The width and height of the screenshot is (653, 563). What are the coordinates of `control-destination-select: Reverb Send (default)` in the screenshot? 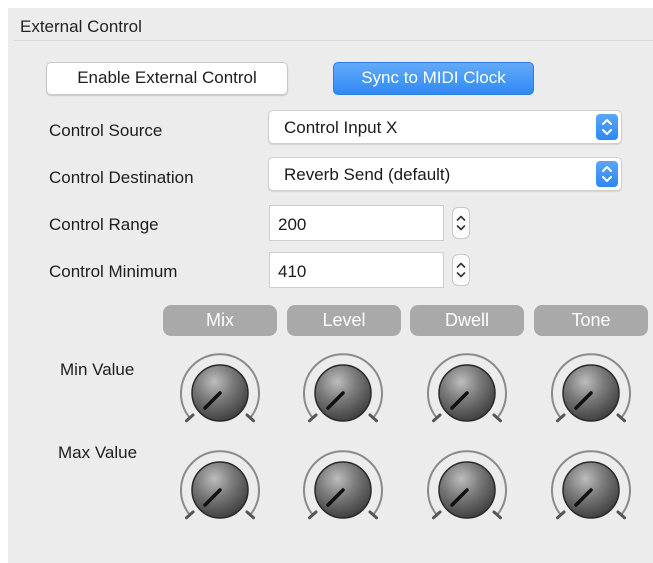 It's located at (445, 174).